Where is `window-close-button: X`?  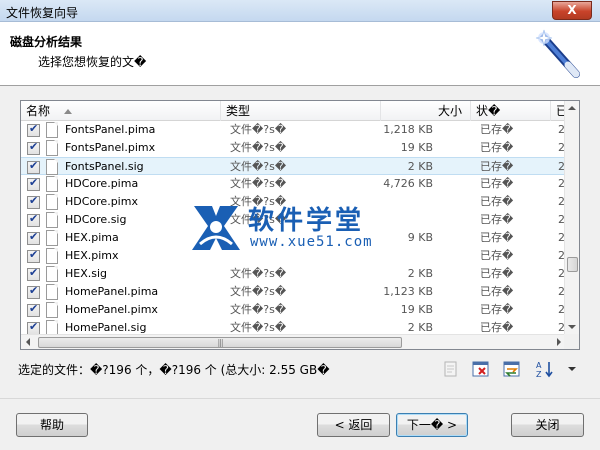 window-close-button: X is located at coordinates (572, 10).